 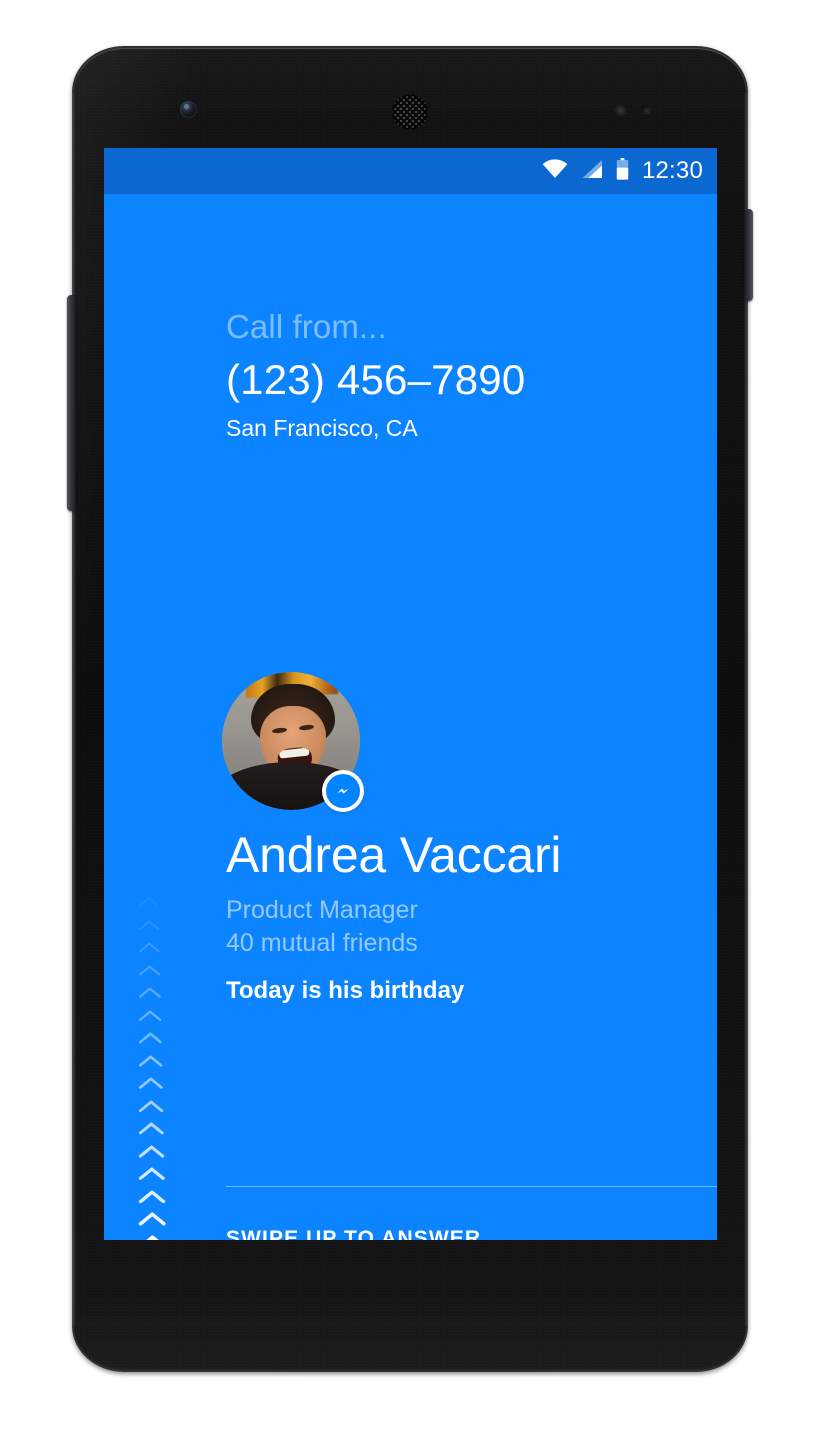 I want to click on device-rim-left, so click(x=74, y=709).